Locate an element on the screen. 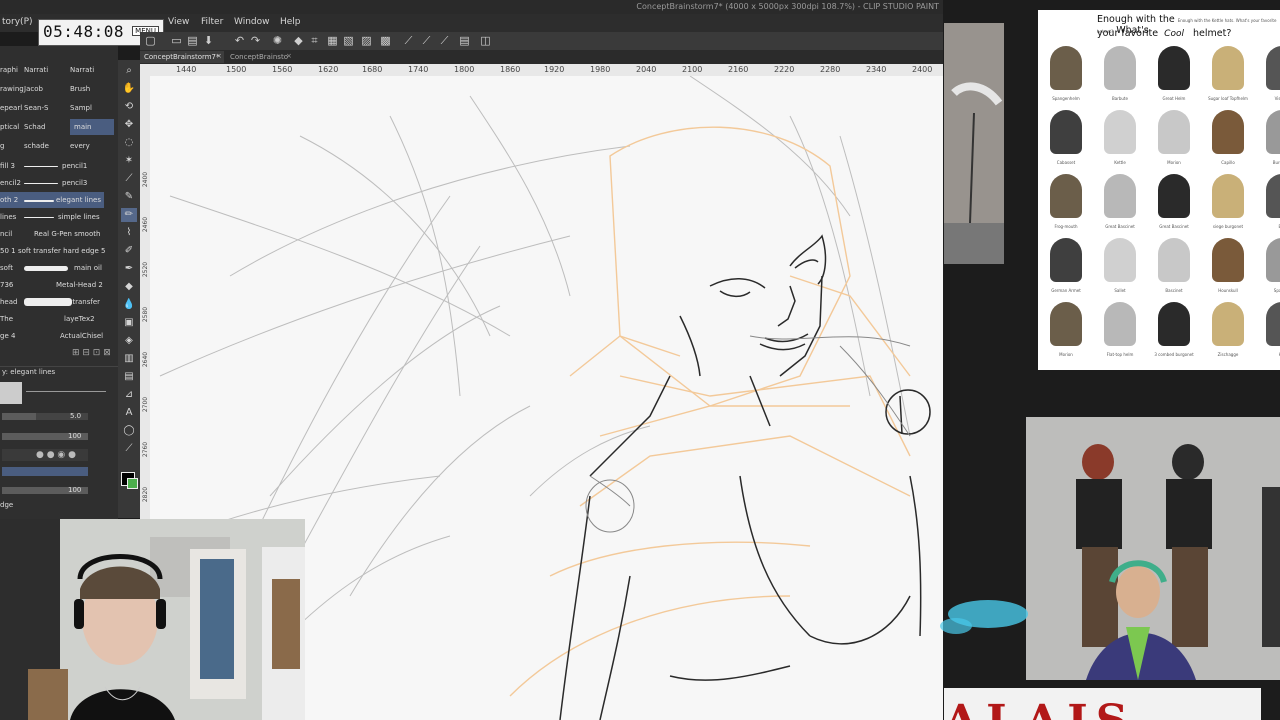 The width and height of the screenshot is (1280, 720). save-icon: ⬇ is located at coordinates (208, 40).